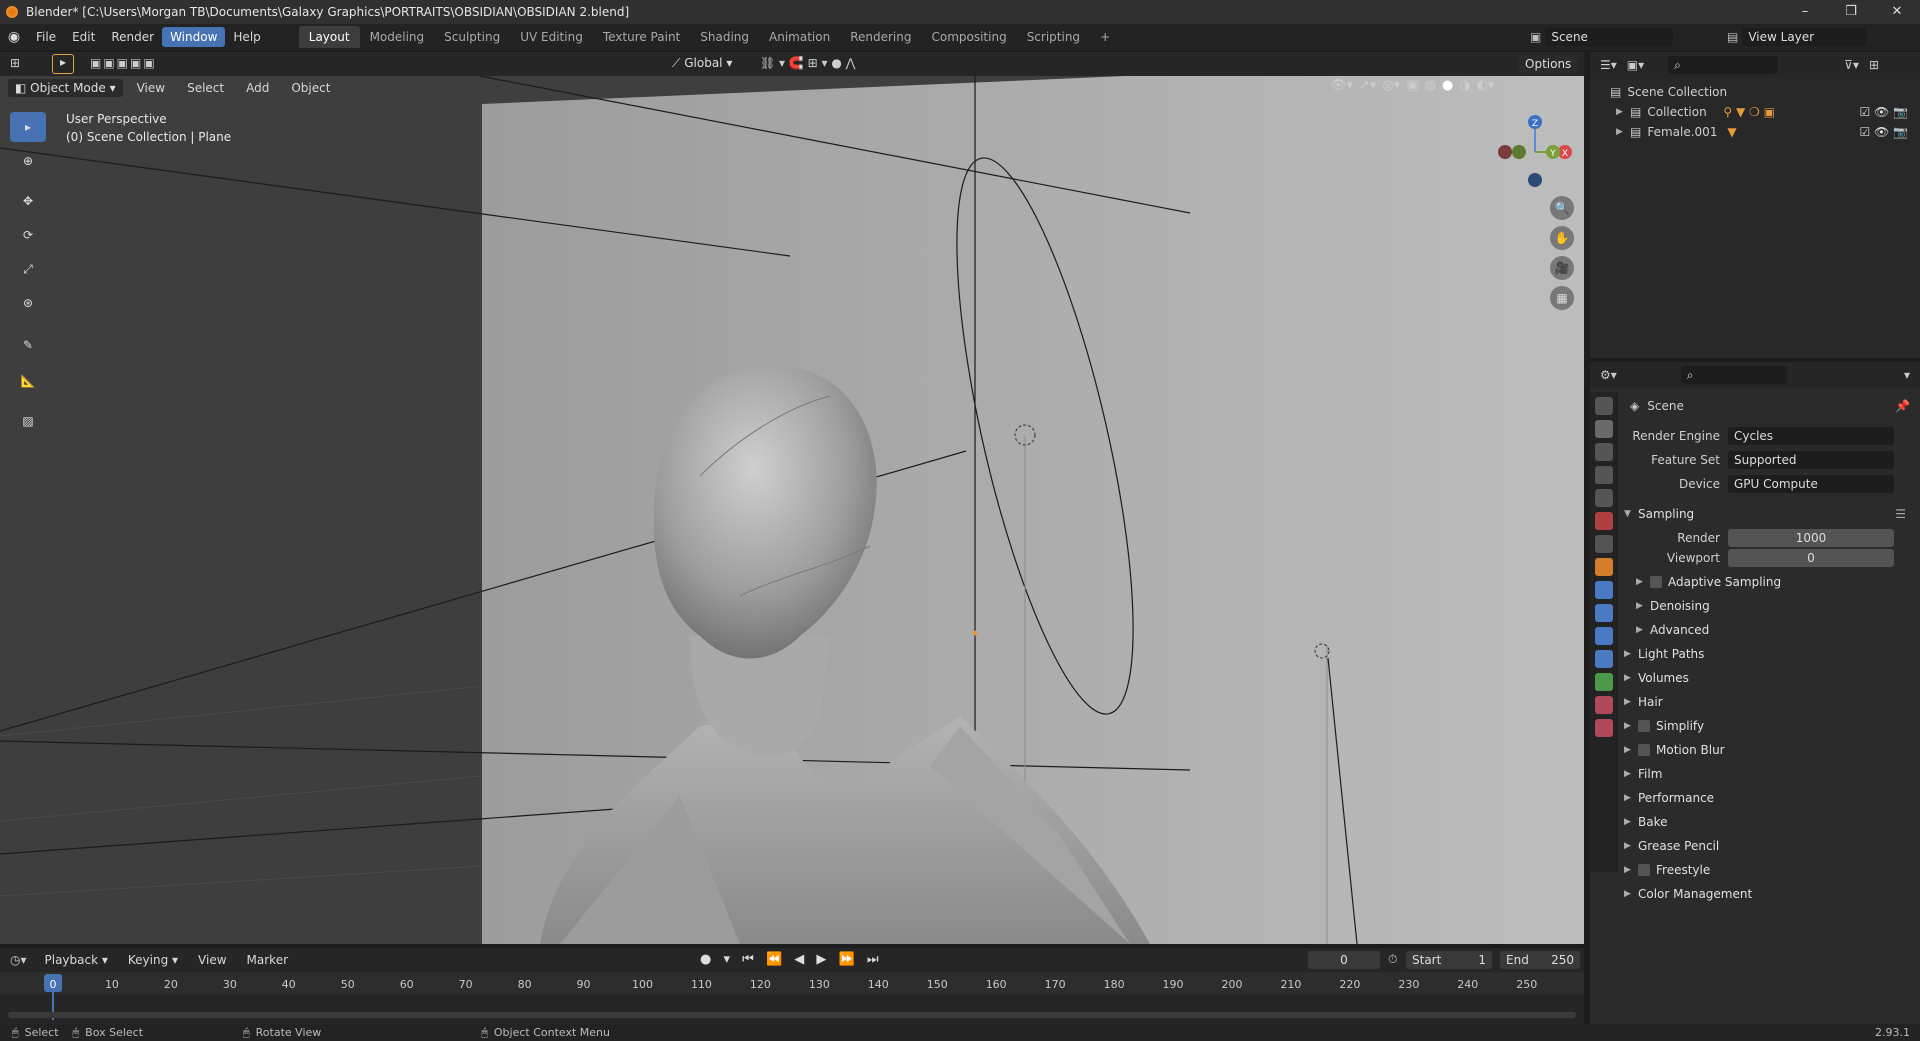 This screenshot has height=1041, width=1920. What do you see at coordinates (968, 37) in the screenshot?
I see `tab-compositing: Compositing` at bounding box center [968, 37].